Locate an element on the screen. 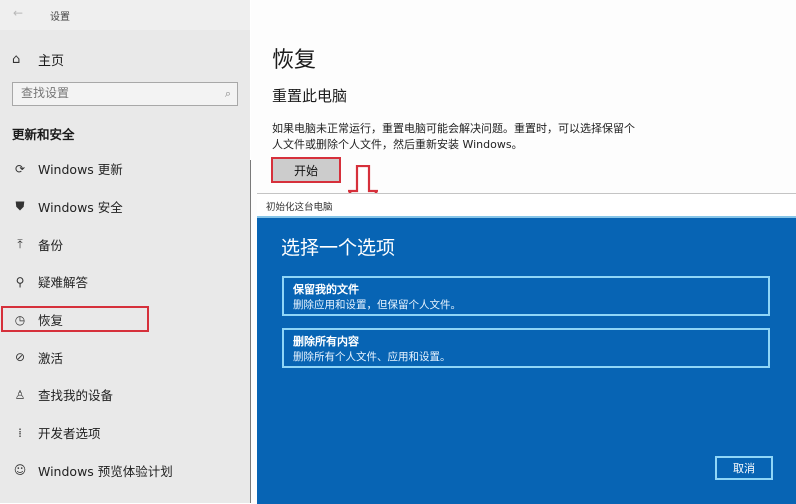 The image size is (796, 504). wrench-icon: ⚲ is located at coordinates (20, 281).